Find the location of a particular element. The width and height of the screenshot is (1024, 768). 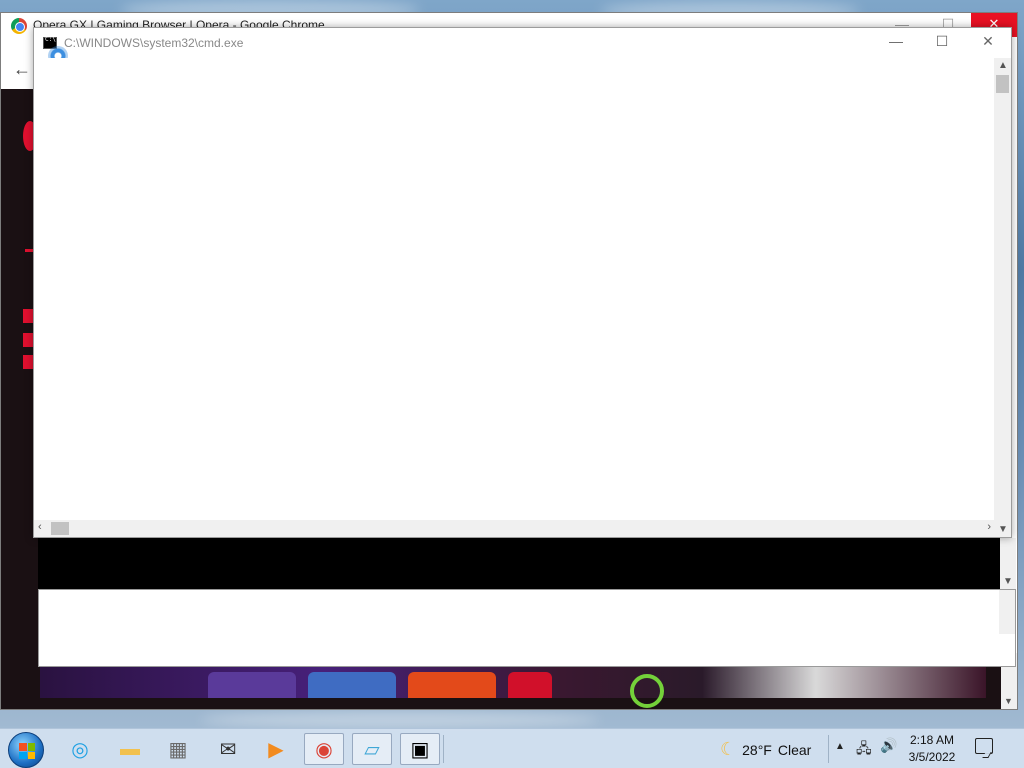

horizontal-scroll-thumb is located at coordinates (60, 528).